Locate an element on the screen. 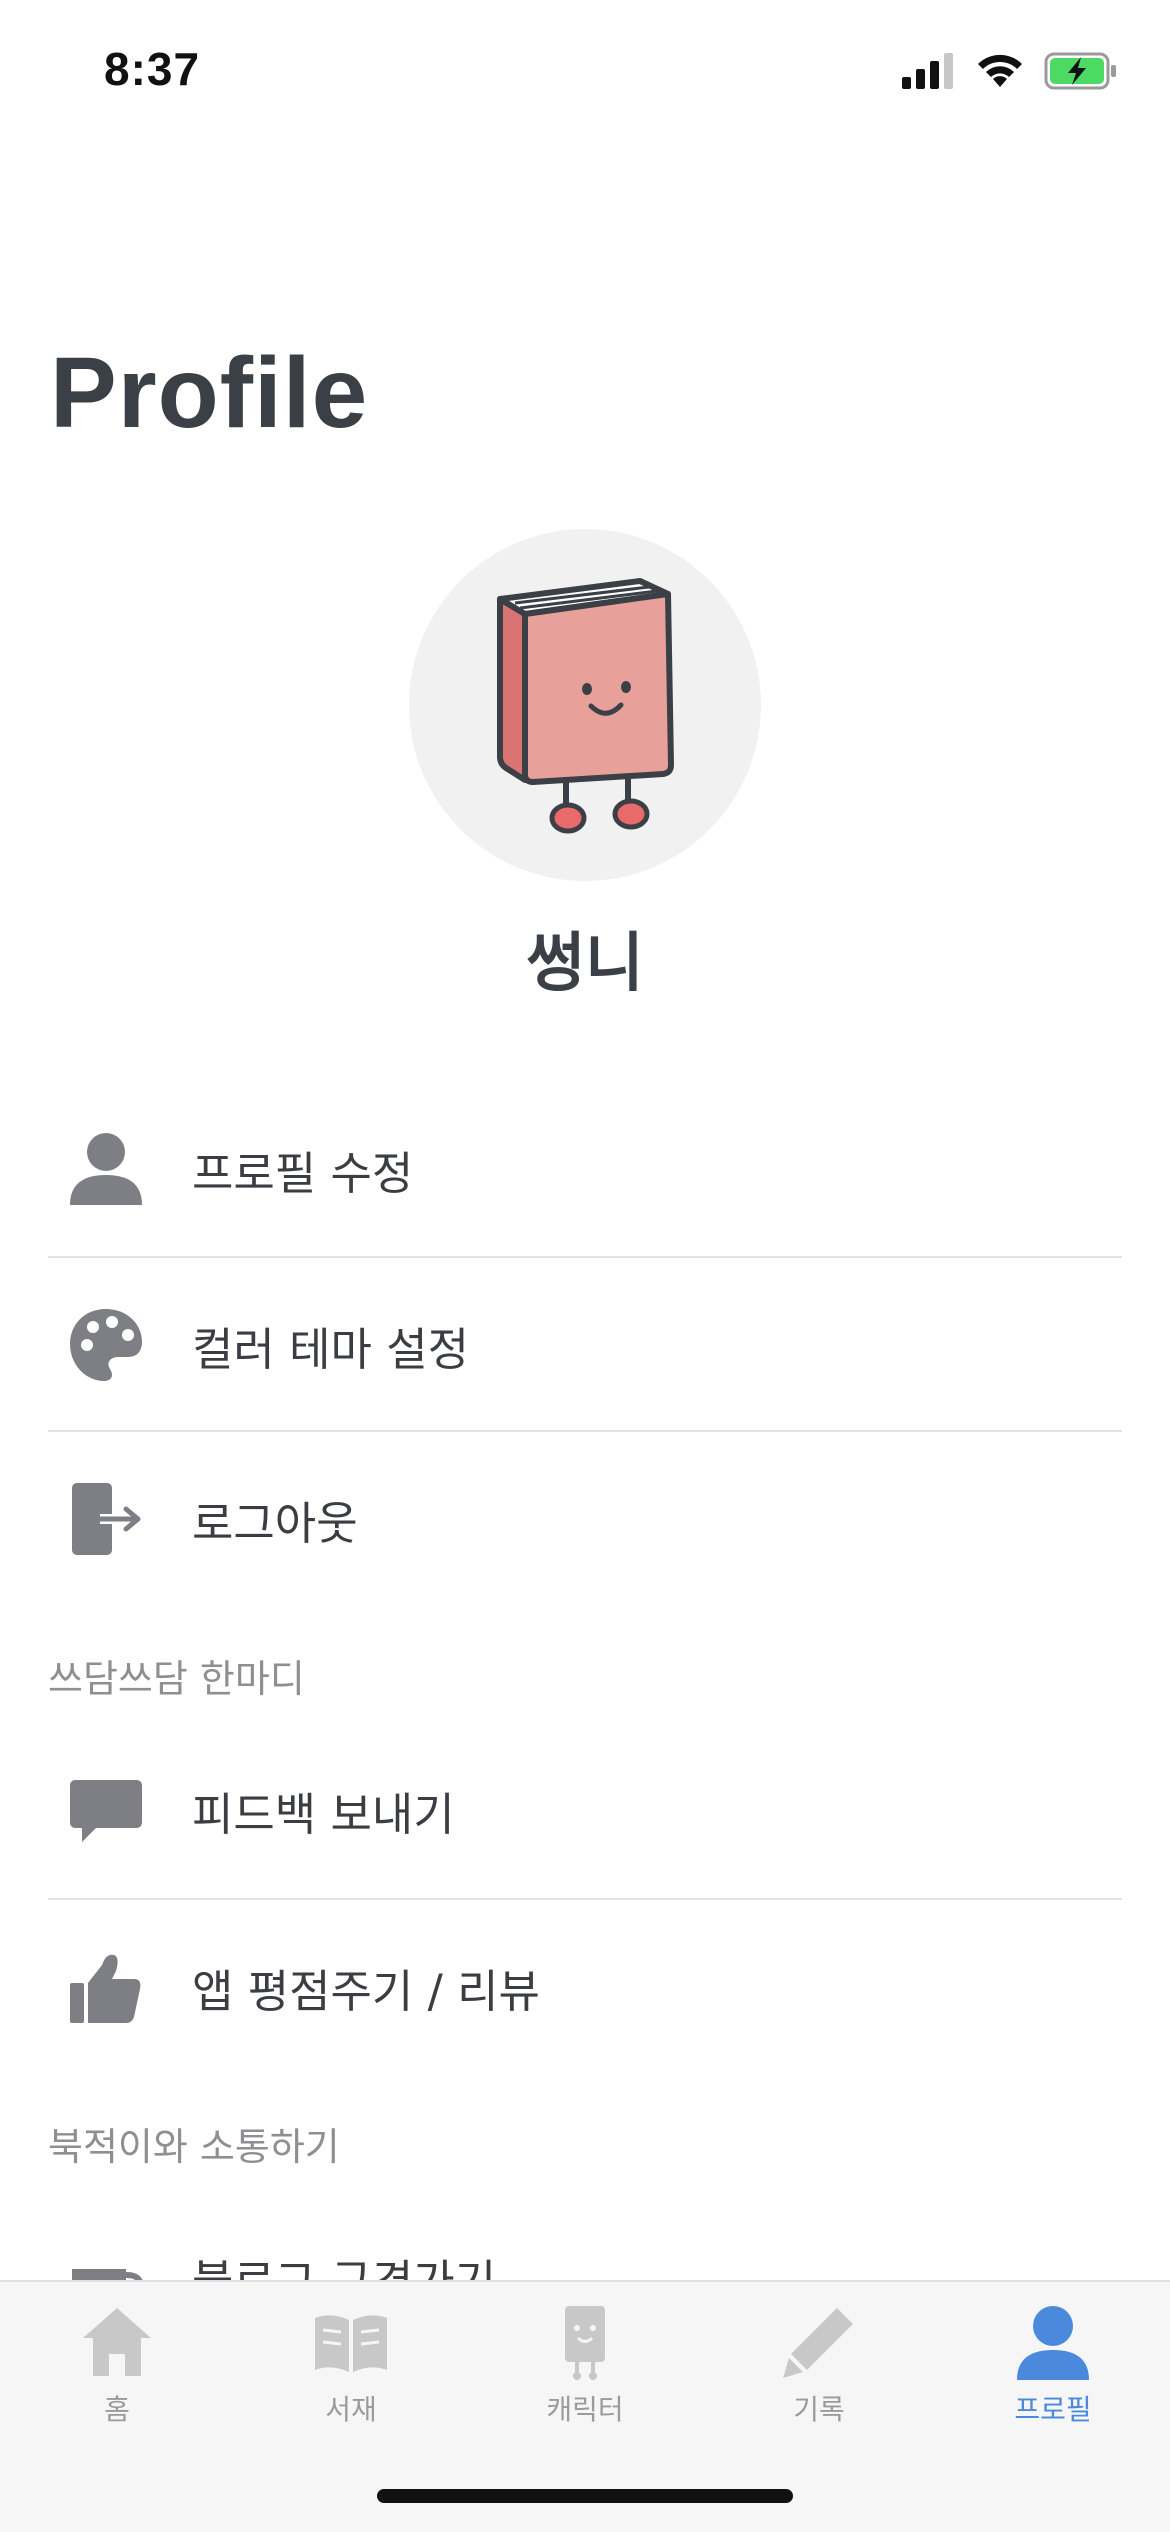 The image size is (1170, 2532). logout-icon is located at coordinates (106, 1519).